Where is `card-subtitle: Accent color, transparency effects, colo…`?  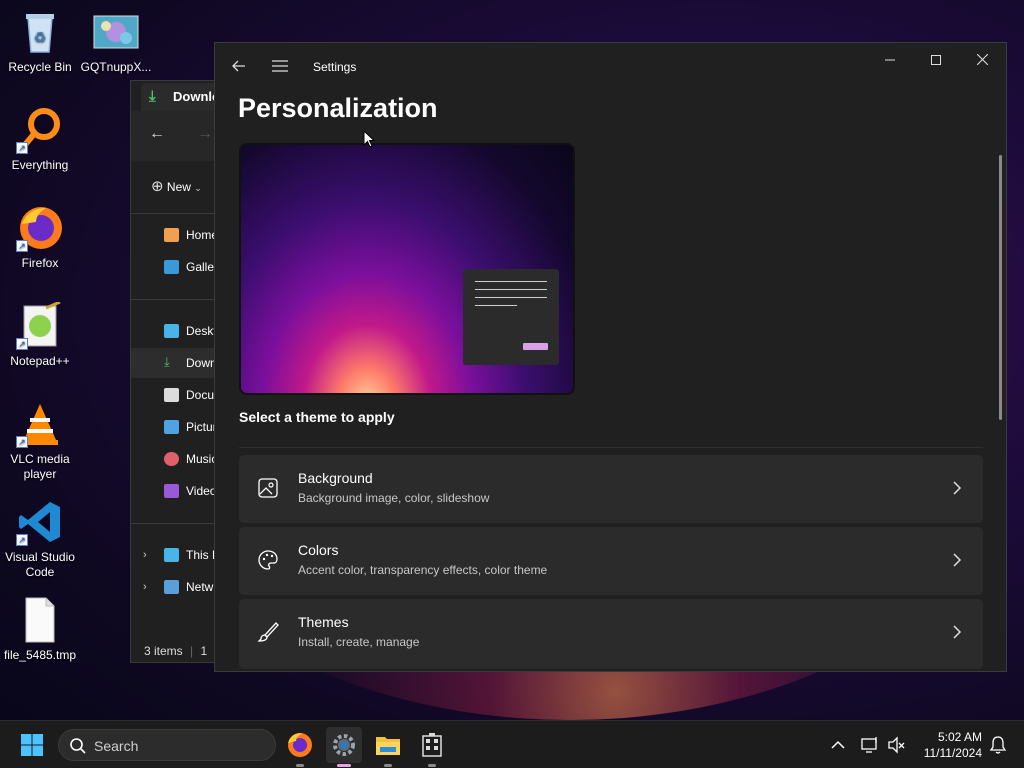 card-subtitle: Accent color, transparency effects, colo… is located at coordinates (423, 570).